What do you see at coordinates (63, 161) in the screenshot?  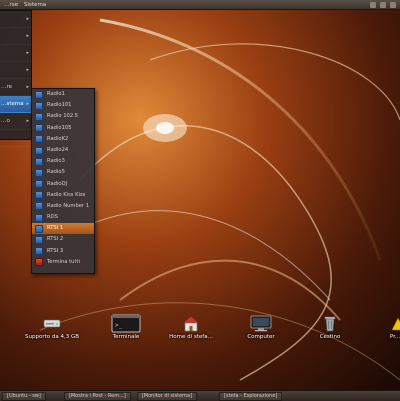 I see `radio-menu-item: Radio3` at bounding box center [63, 161].